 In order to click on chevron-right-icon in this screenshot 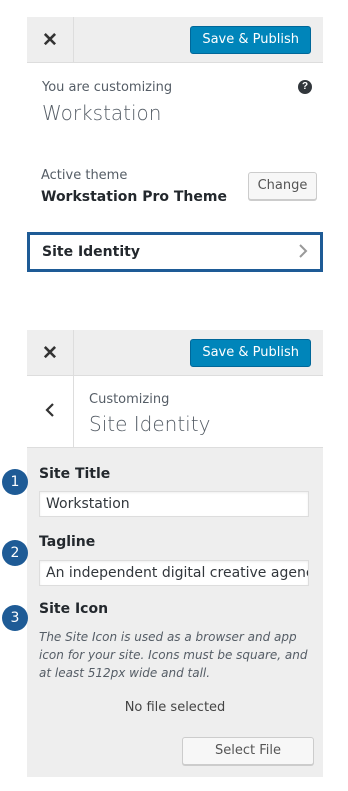, I will do `click(303, 253)`.